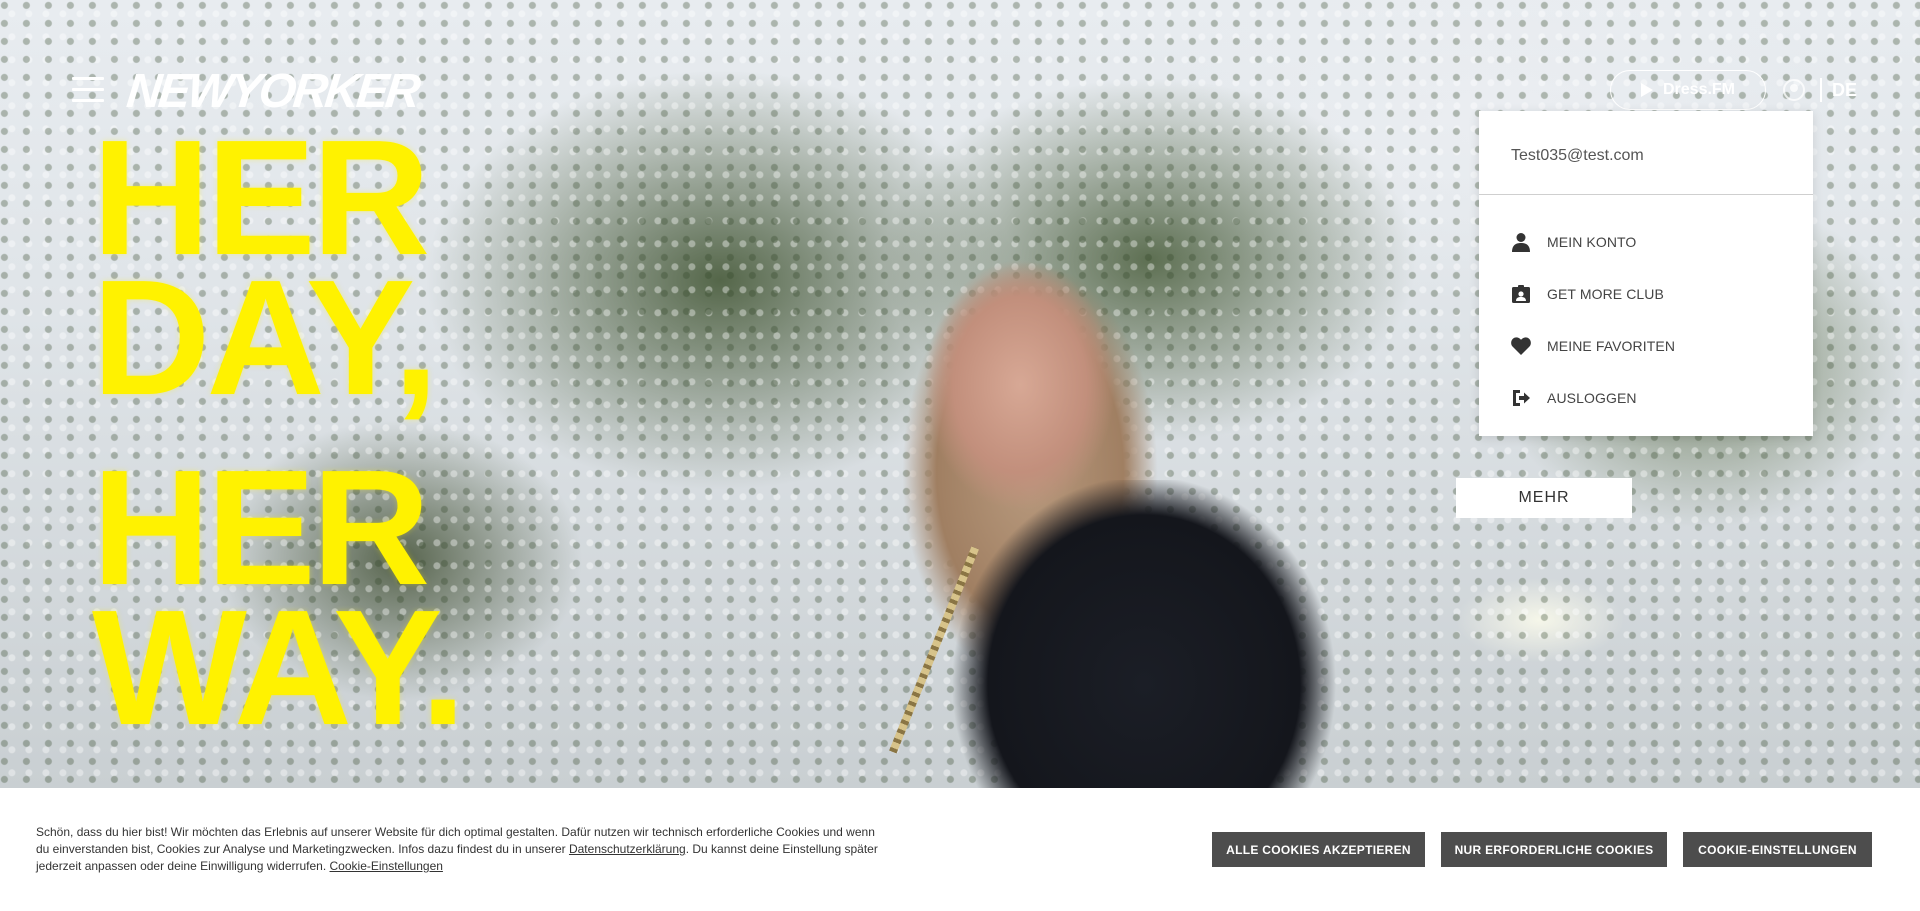 This screenshot has width=1920, height=911. I want to click on headline-line-2: DAY,, so click(265, 337).